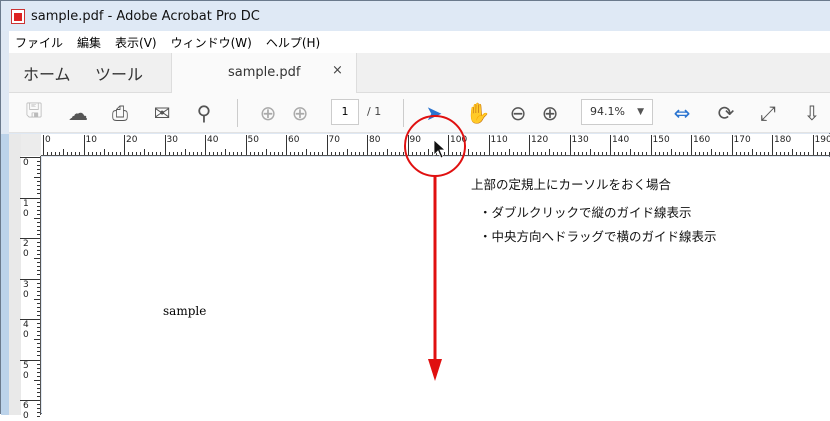  Describe the element at coordinates (682, 113) in the screenshot. I see `fit-width-icon: ⇔` at that location.